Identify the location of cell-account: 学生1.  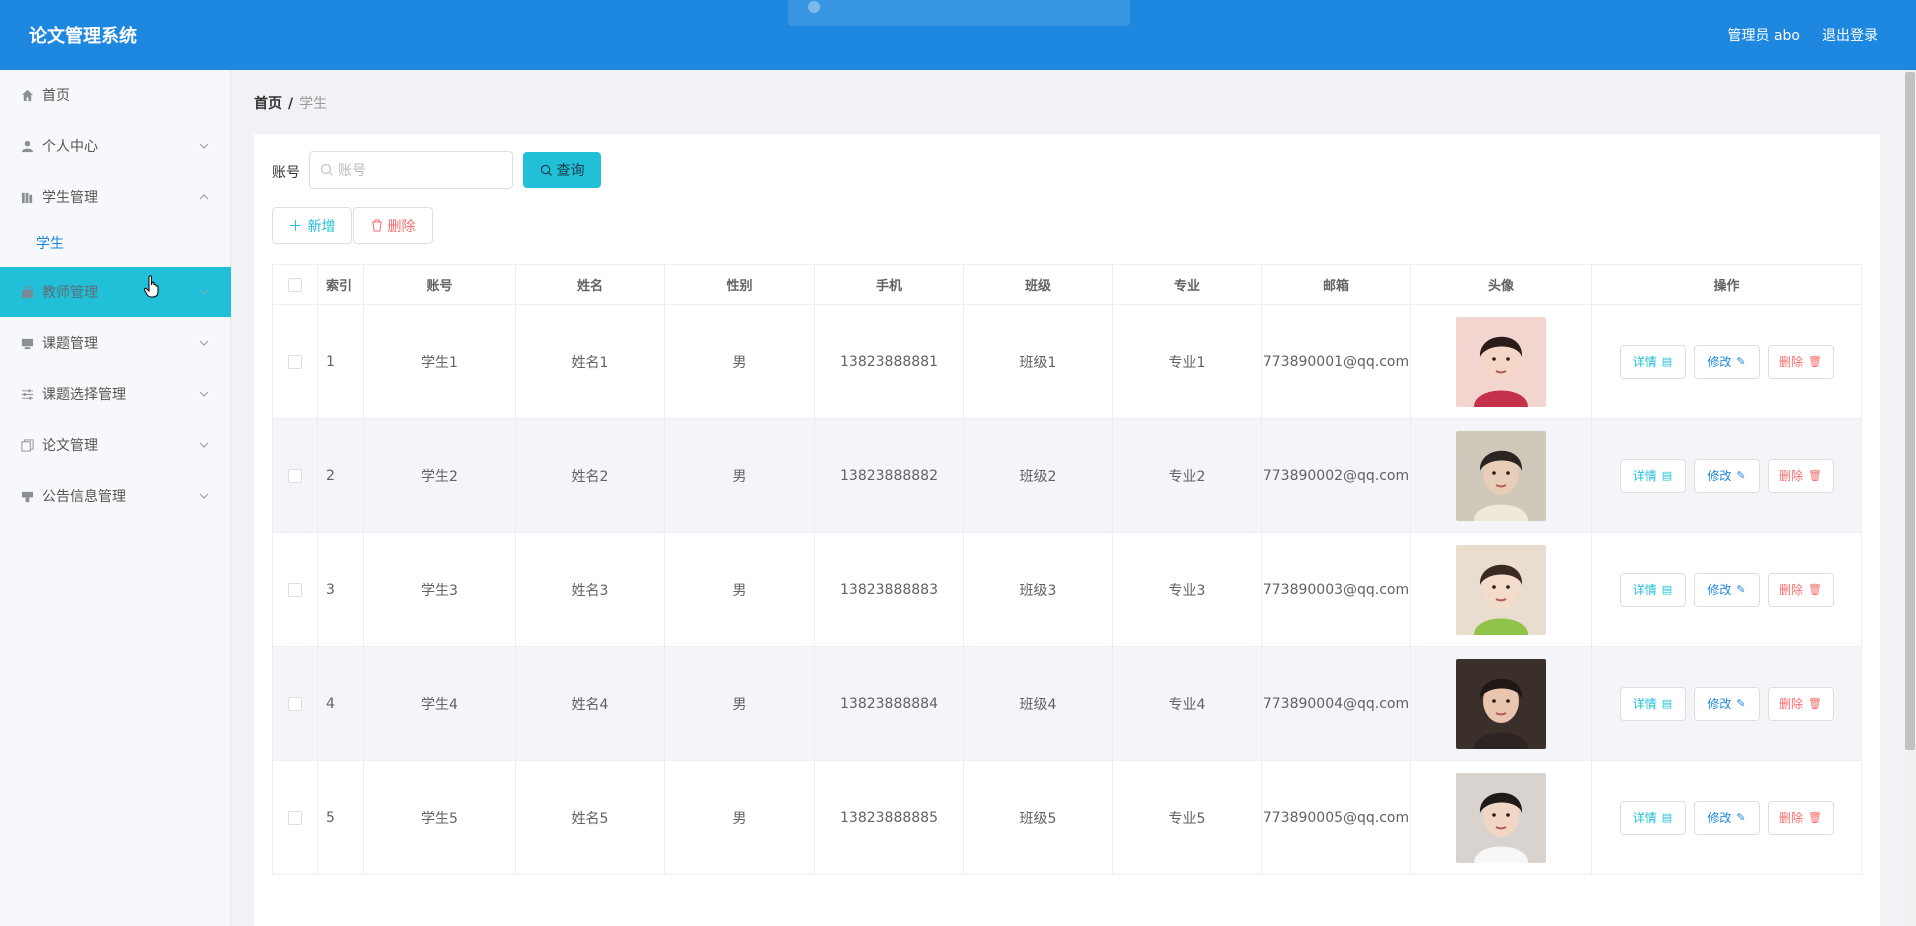
(440, 362).